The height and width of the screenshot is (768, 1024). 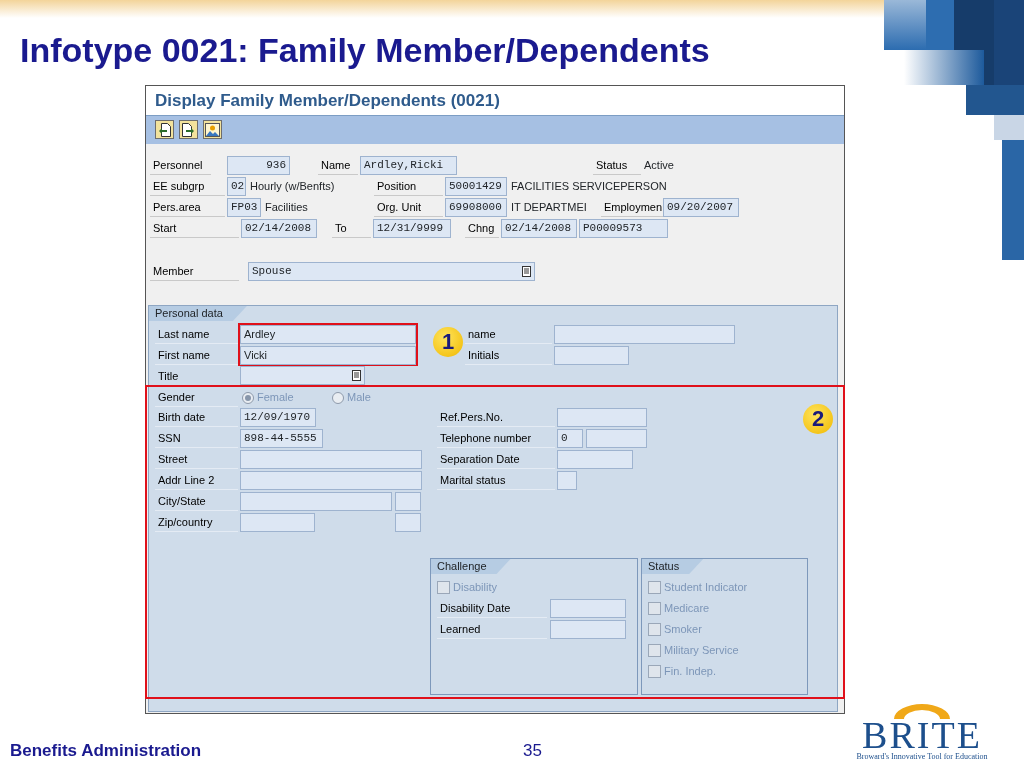 What do you see at coordinates (617, 165) in the screenshot?
I see `field-label: Status` at bounding box center [617, 165].